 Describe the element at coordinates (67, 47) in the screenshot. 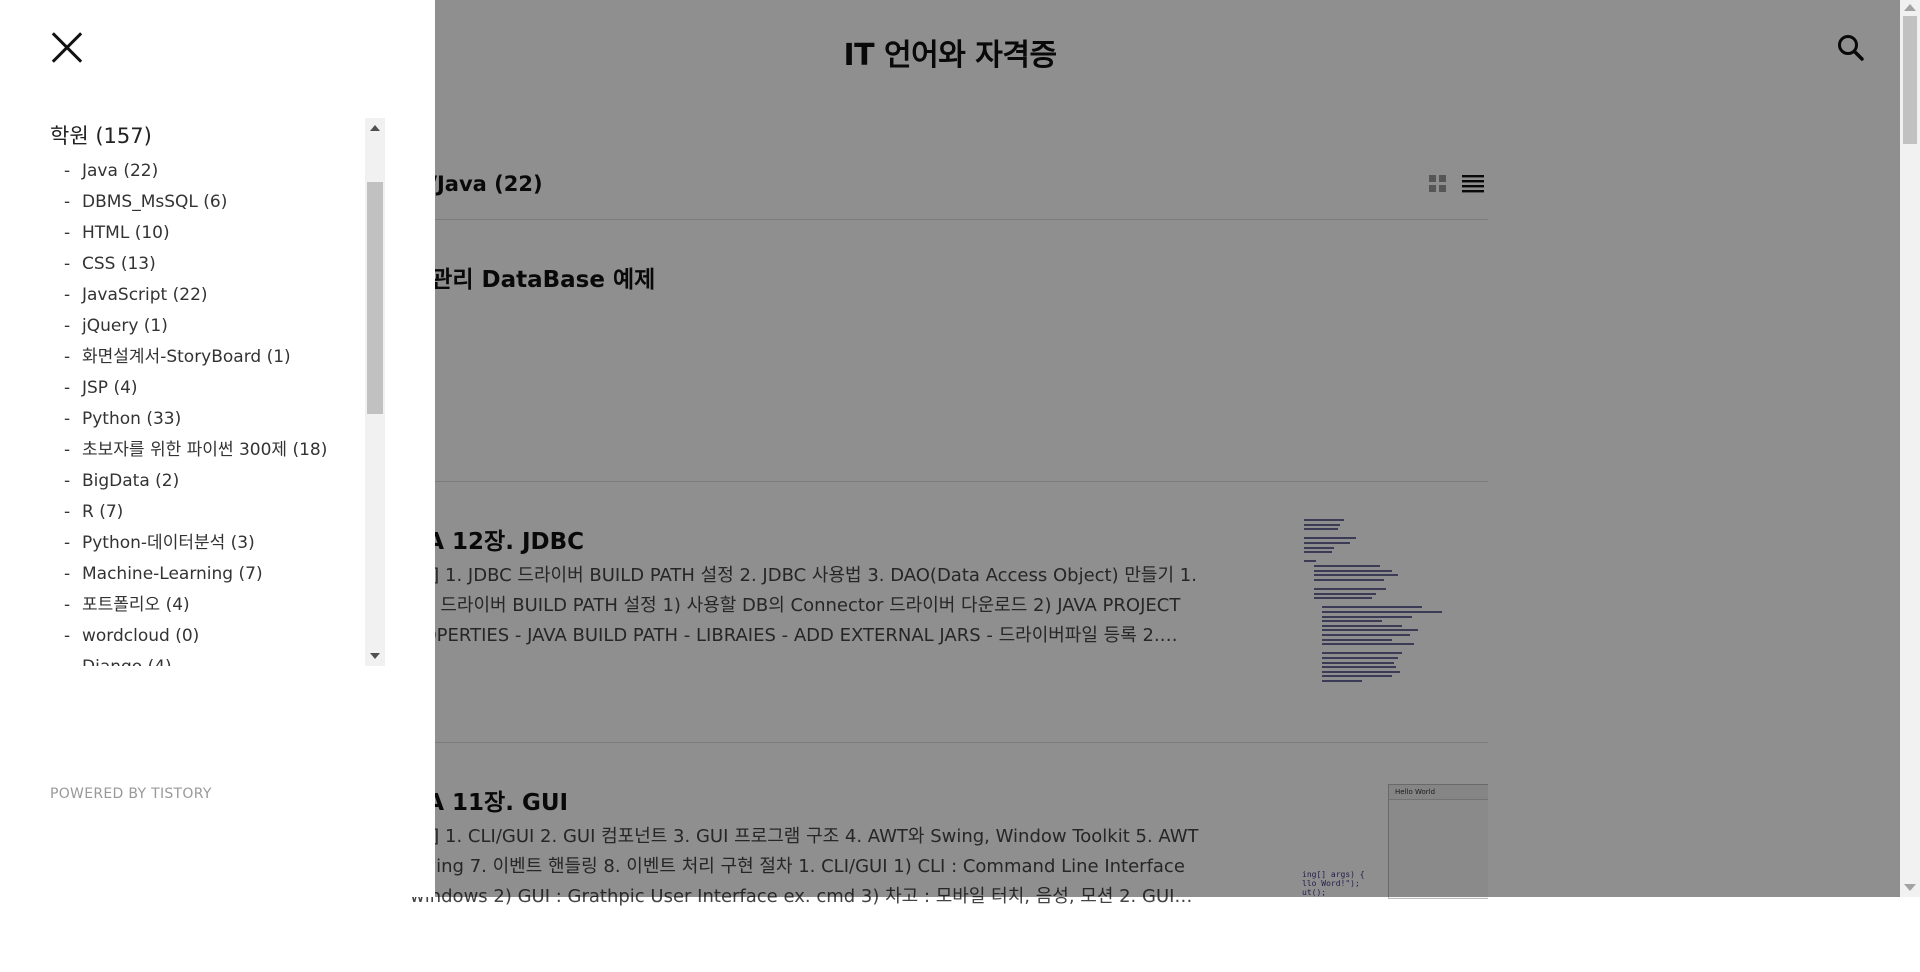

I see `close-icon` at that location.